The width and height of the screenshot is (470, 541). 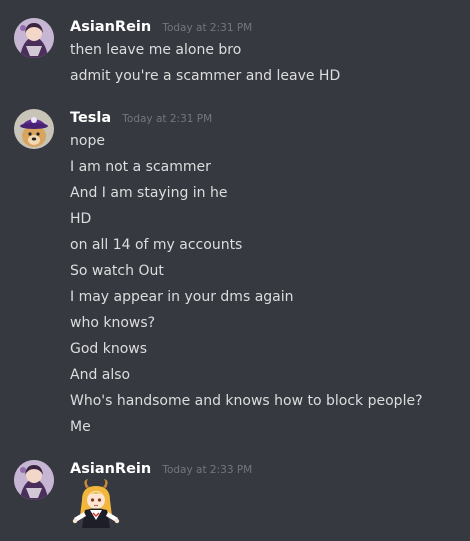 I want to click on message-text: I am not a scammer, so click(x=140, y=167).